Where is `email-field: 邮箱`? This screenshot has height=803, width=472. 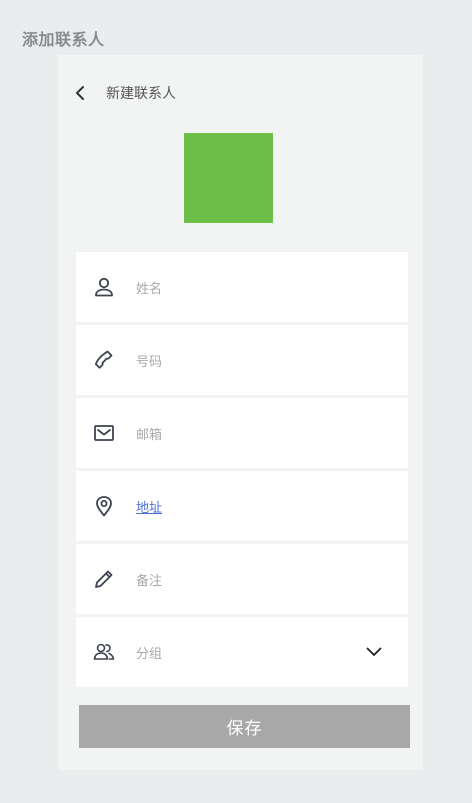 email-field: 邮箱 is located at coordinates (242, 433).